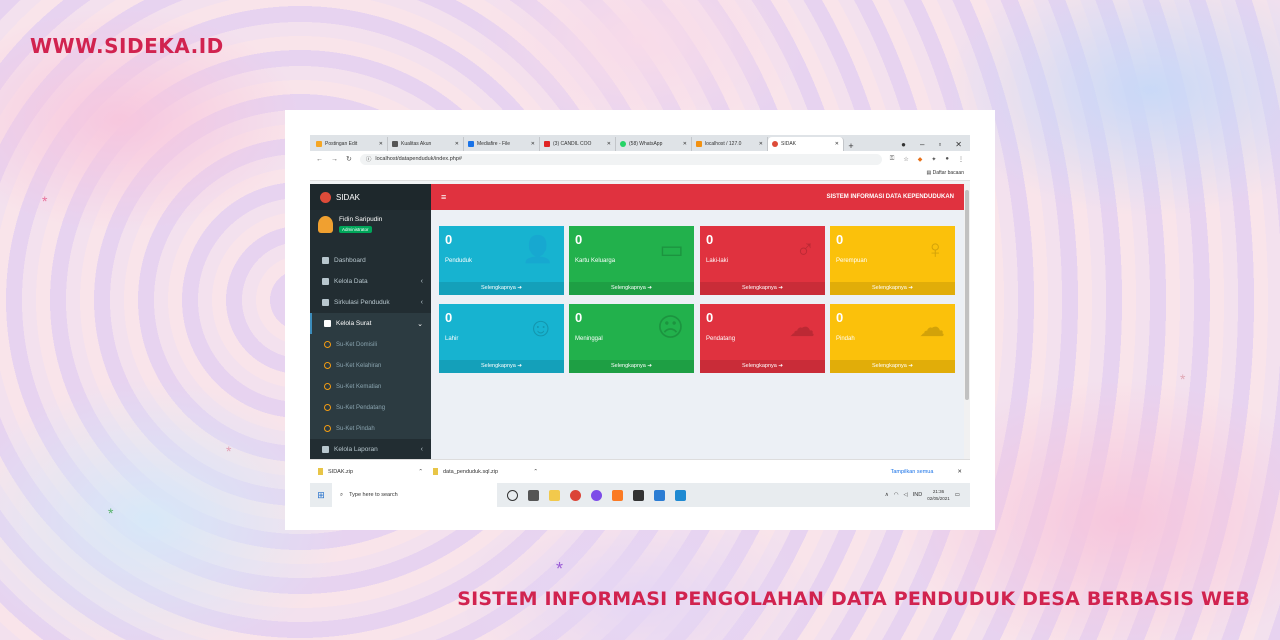  I want to click on sidebar-subitem-kelahiran: Su-Ket Kelahiran, so click(370, 365).